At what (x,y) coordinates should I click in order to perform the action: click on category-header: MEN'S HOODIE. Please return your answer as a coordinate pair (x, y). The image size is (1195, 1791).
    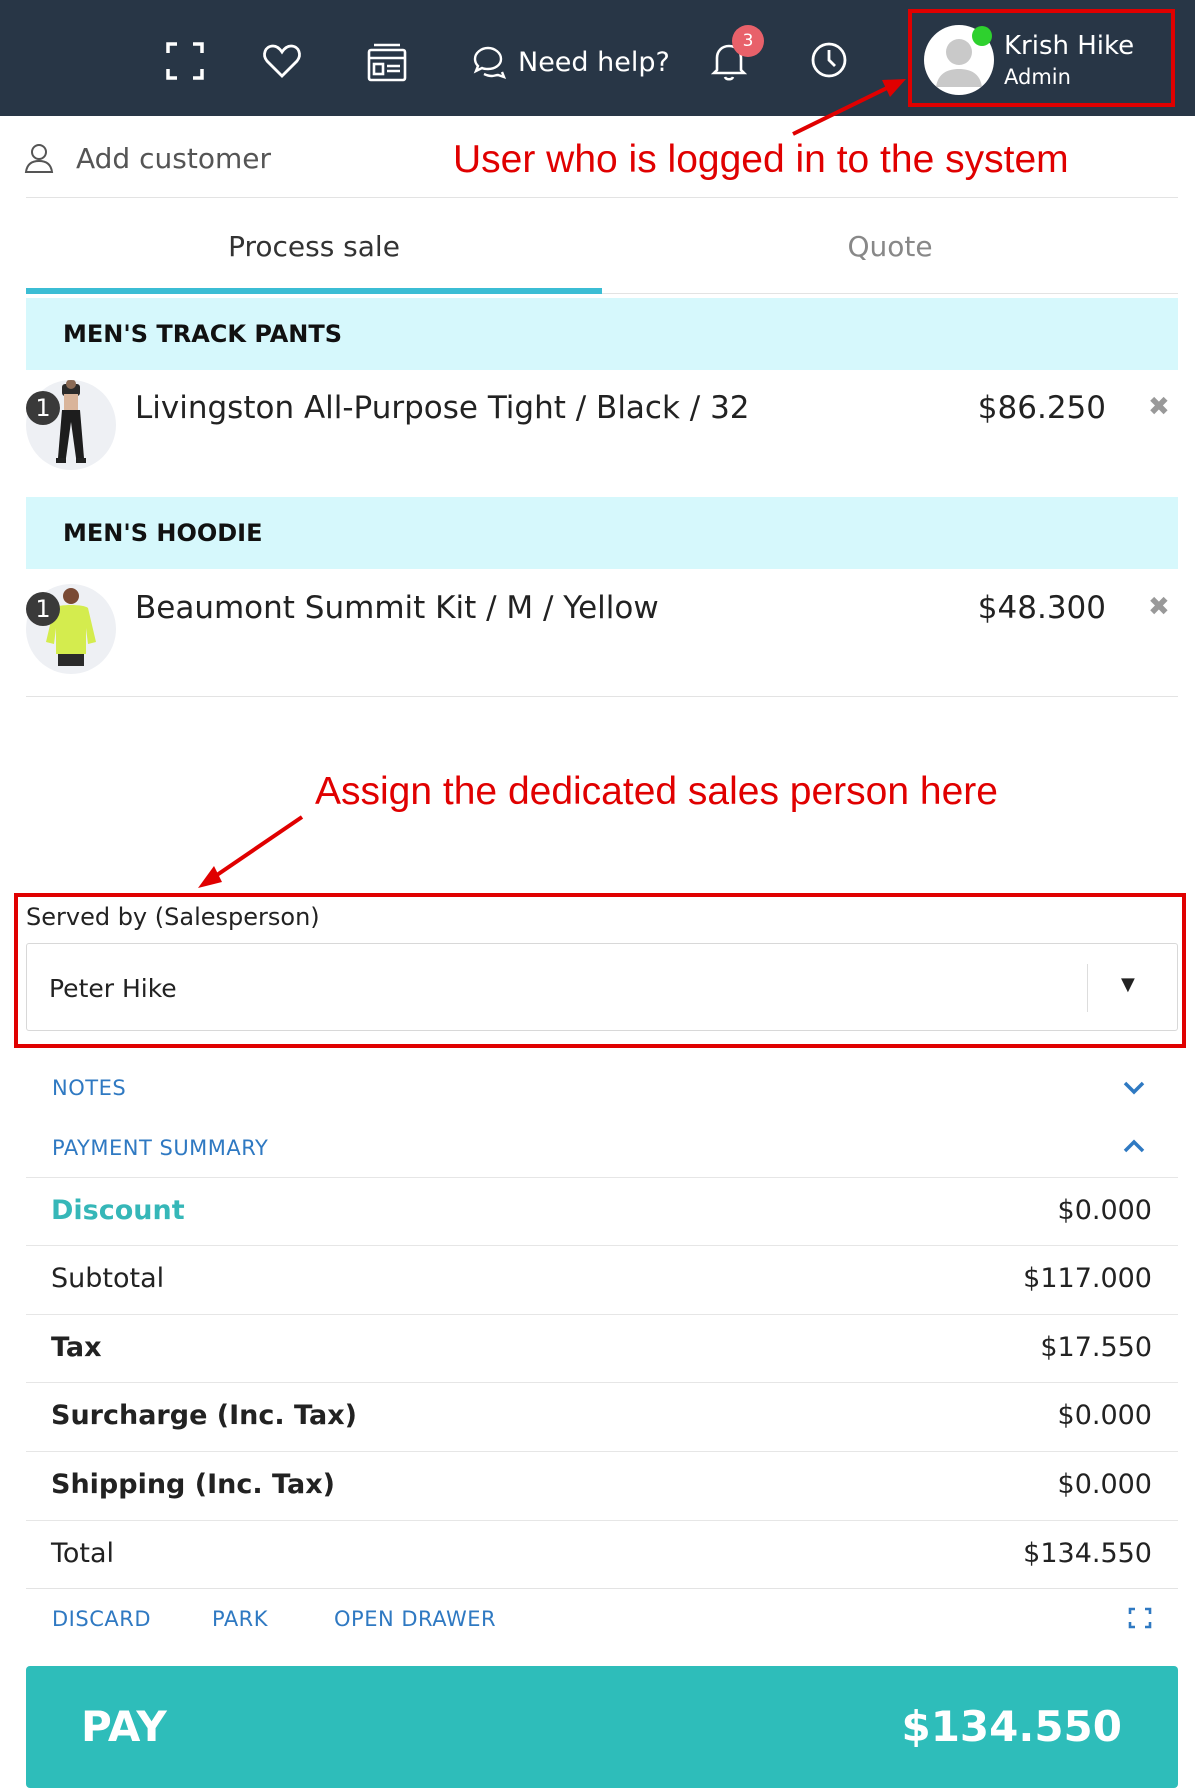
    Looking at the image, I should click on (602, 533).